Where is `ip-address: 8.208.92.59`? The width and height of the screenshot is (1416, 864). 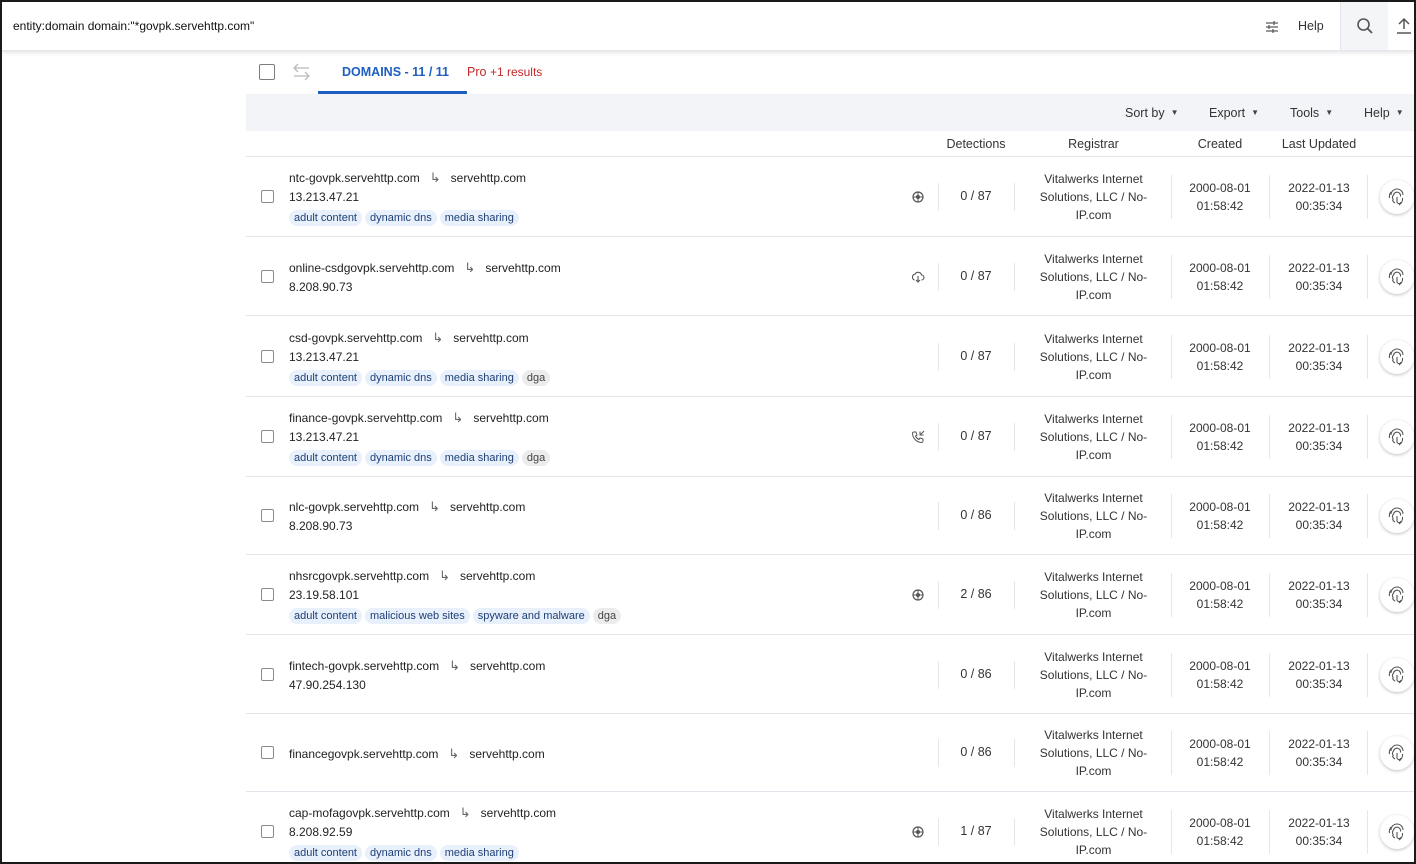
ip-address: 8.208.92.59 is located at coordinates (320, 832).